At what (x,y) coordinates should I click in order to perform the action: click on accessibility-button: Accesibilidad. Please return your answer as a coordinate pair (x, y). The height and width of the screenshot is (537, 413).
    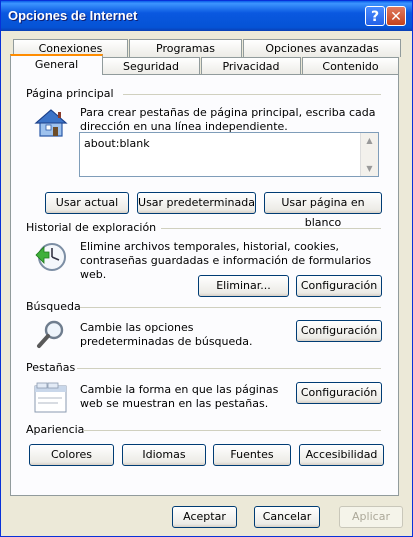
    Looking at the image, I should click on (341, 455).